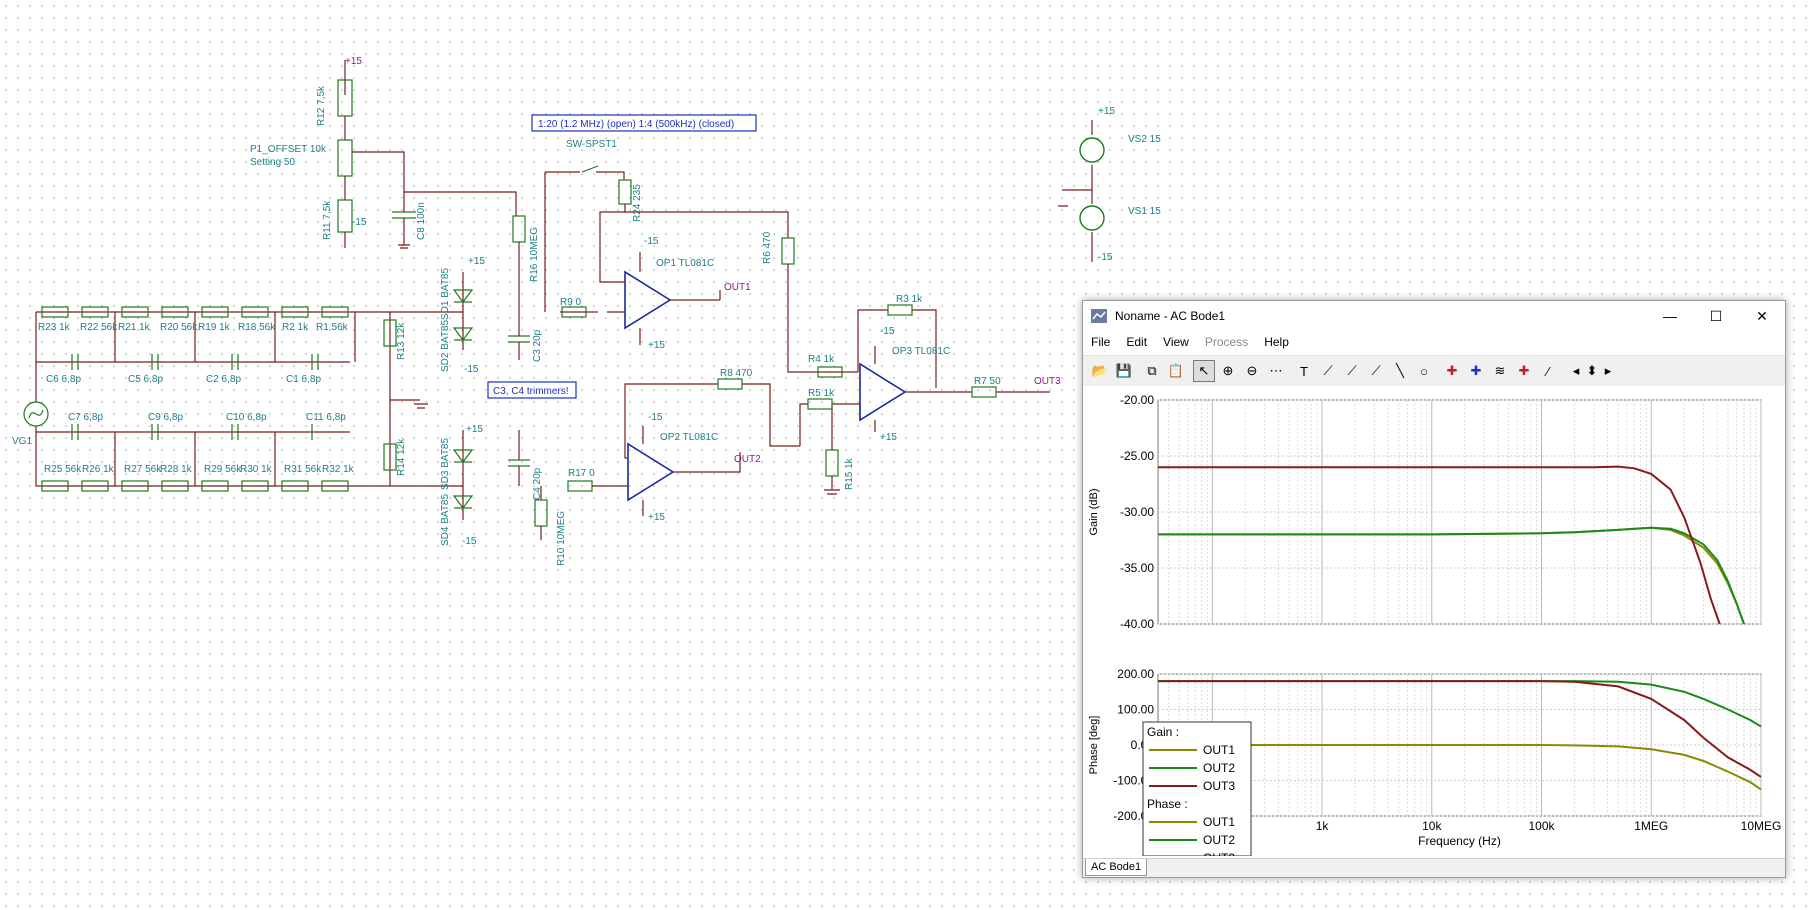 The width and height of the screenshot is (1808, 910). I want to click on resistor-r24, so click(625, 192).